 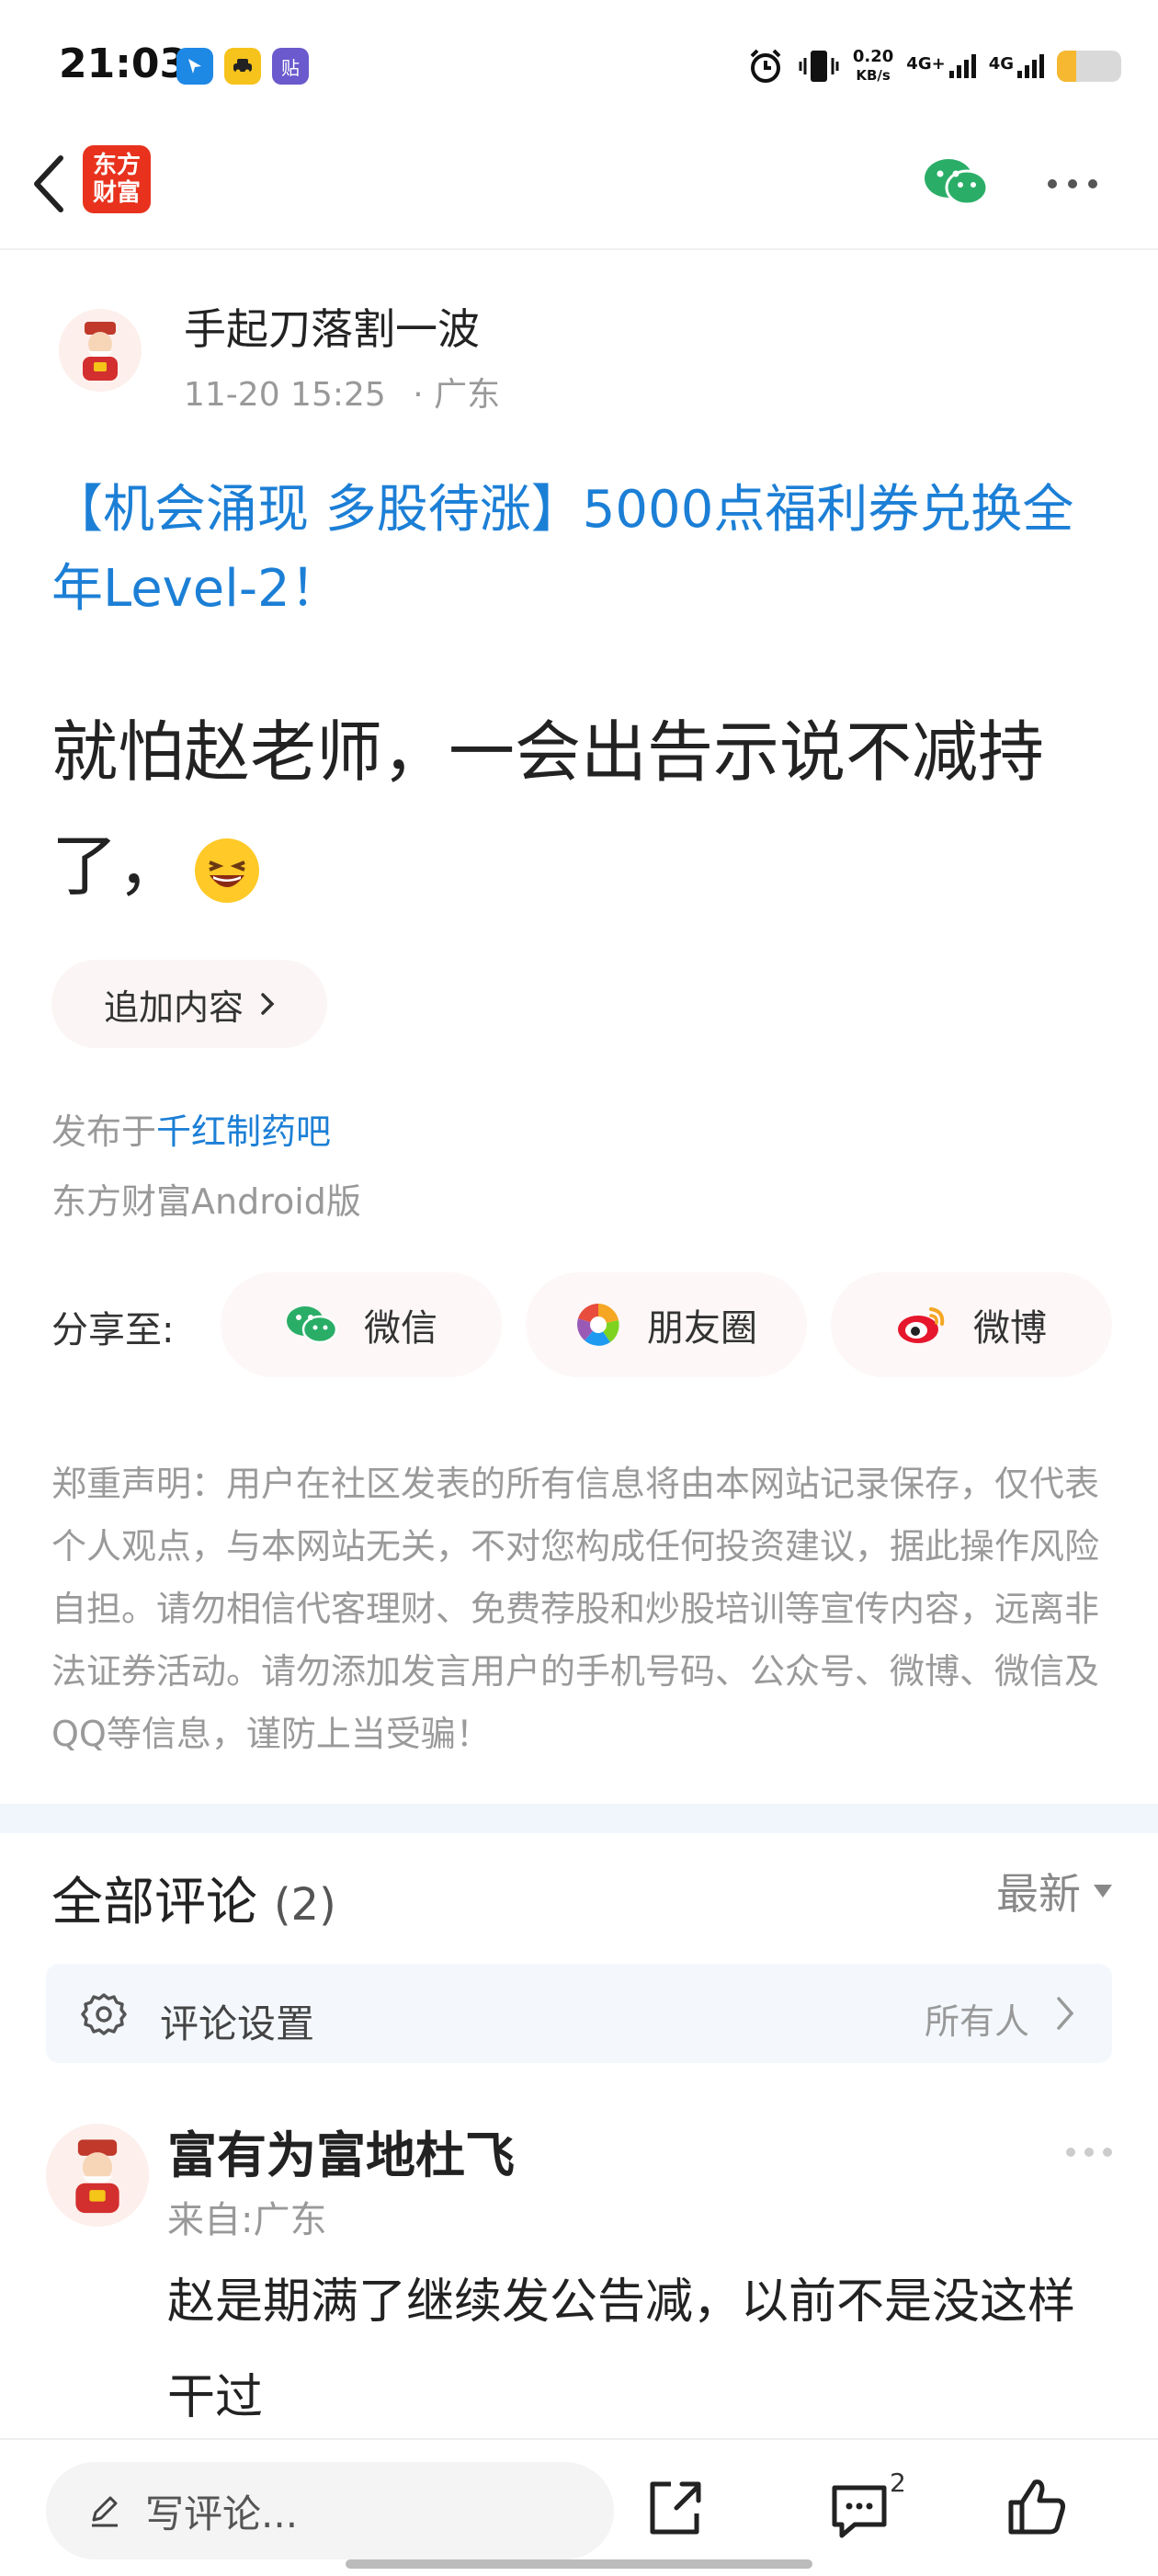 I want to click on commenter-name: 富有为富地杜飞, so click(x=341, y=2150).